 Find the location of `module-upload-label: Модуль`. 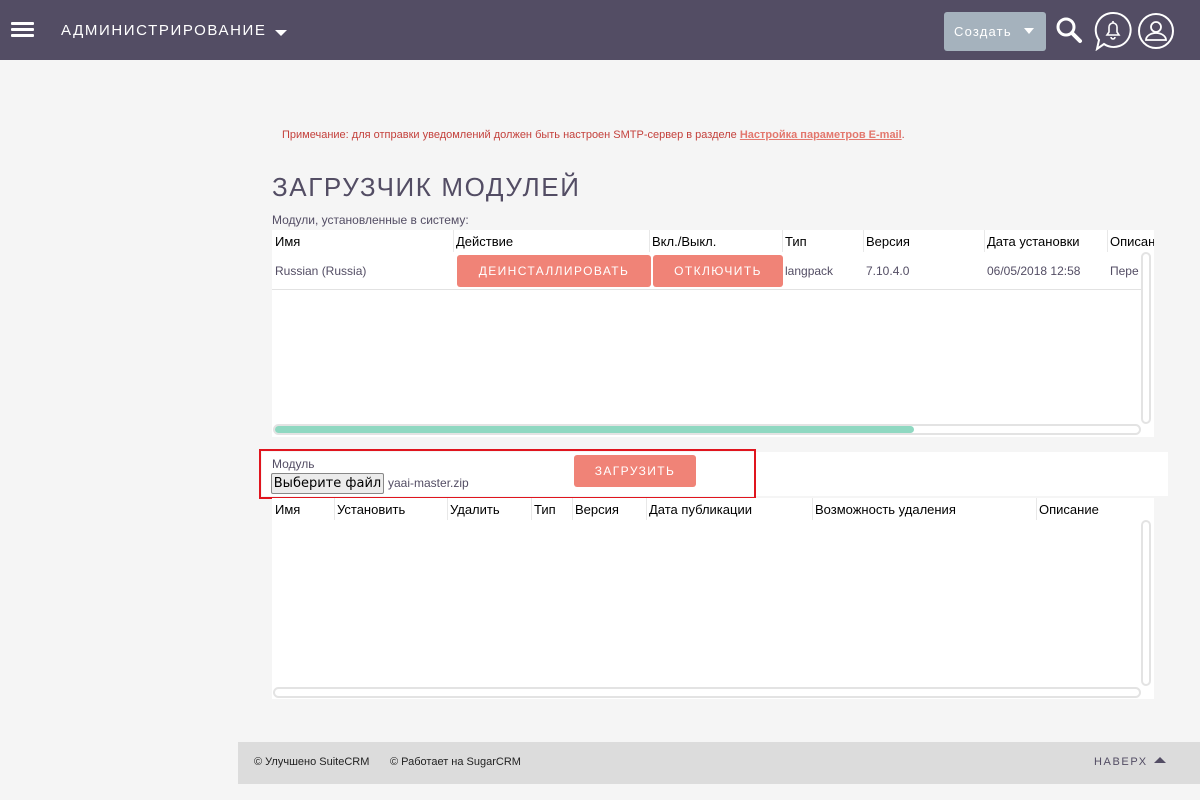

module-upload-label: Модуль is located at coordinates (293, 464).